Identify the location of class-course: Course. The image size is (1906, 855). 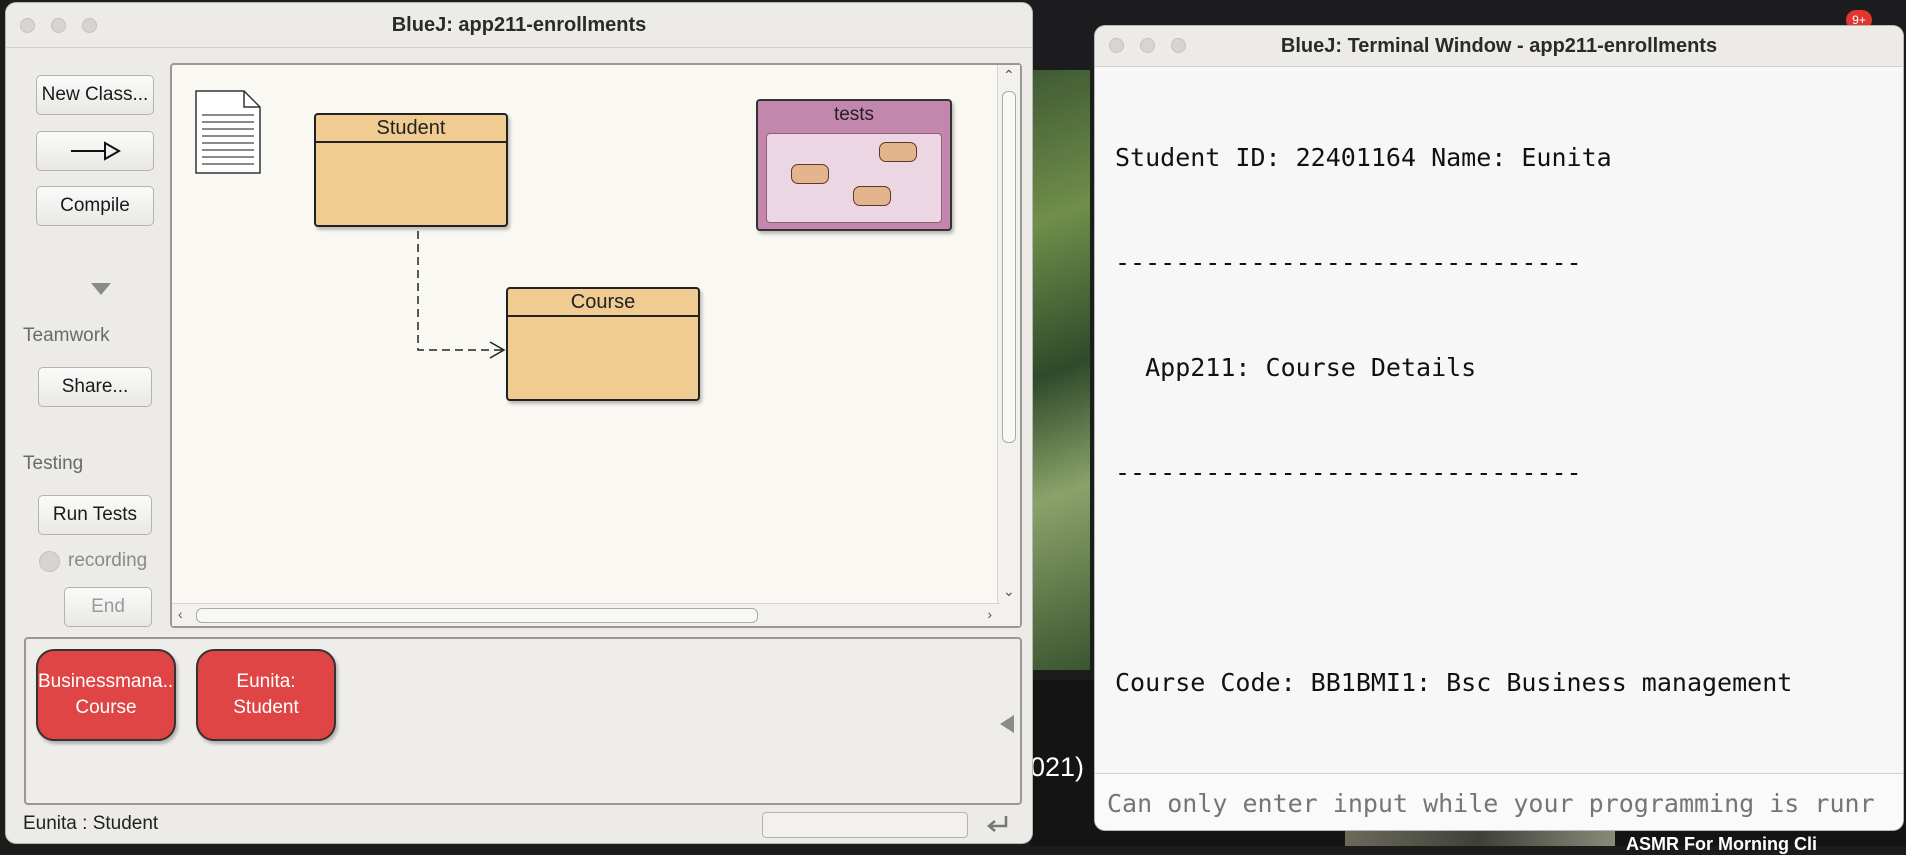
(603, 344).